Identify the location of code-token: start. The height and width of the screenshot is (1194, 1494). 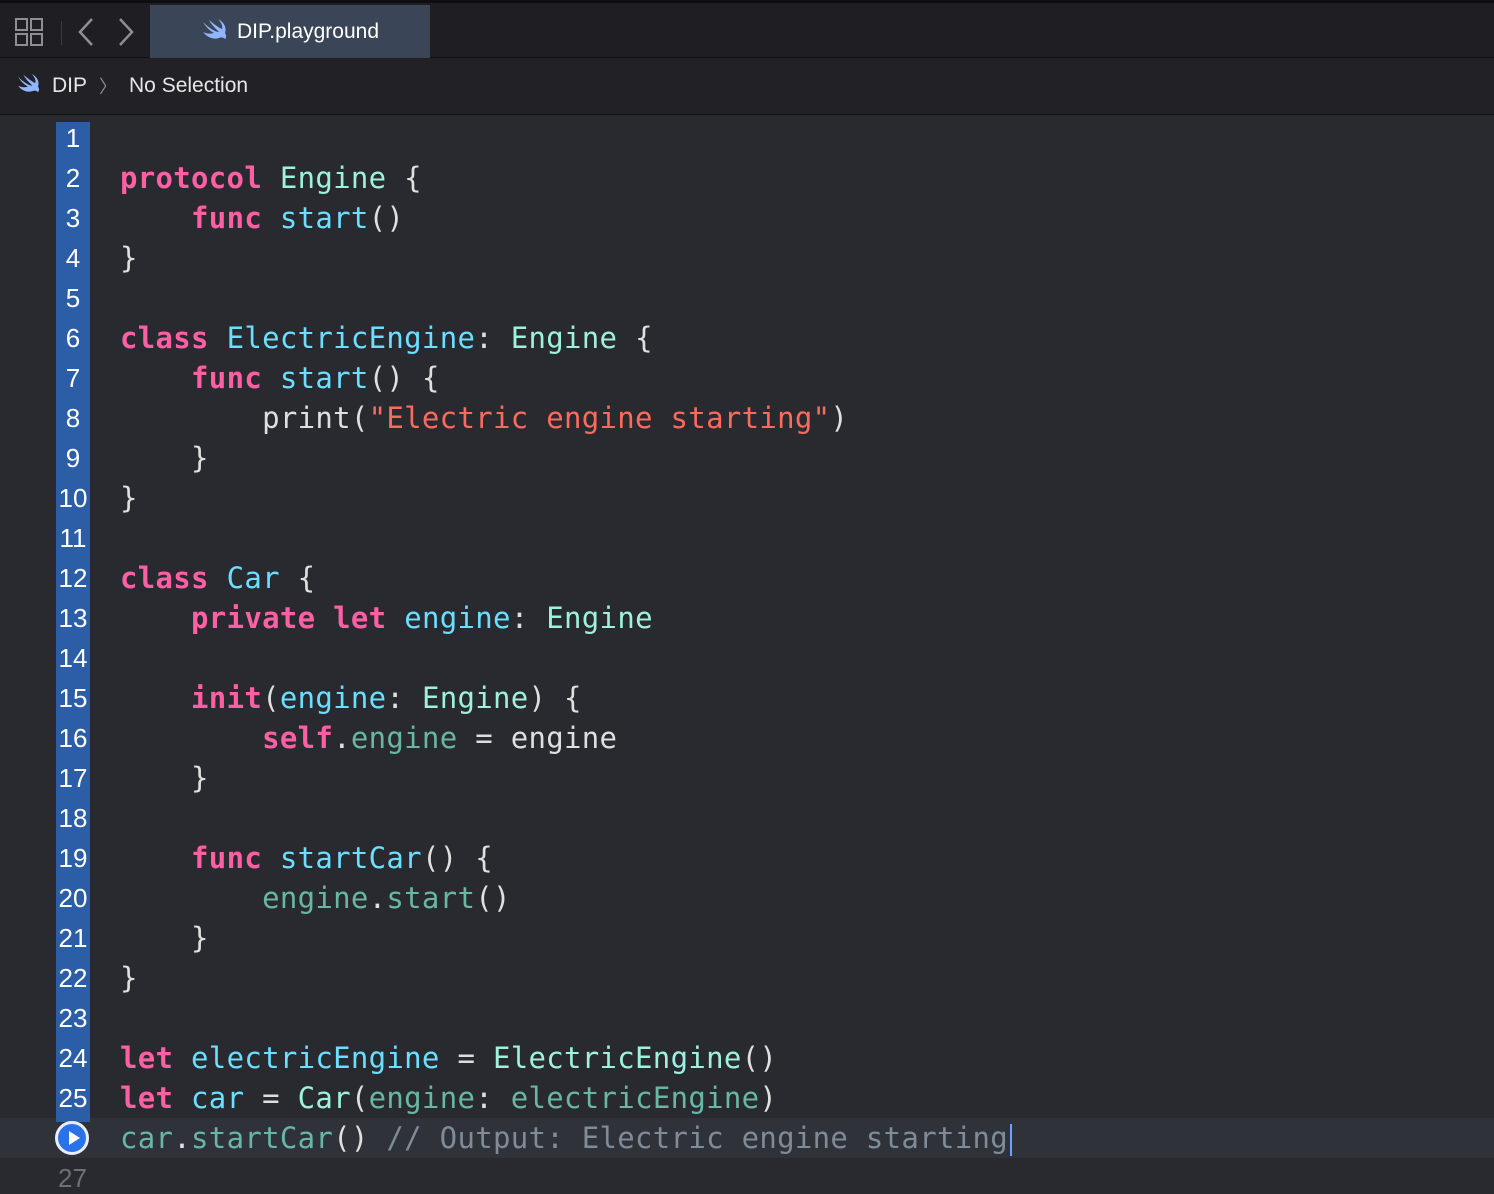
(431, 898).